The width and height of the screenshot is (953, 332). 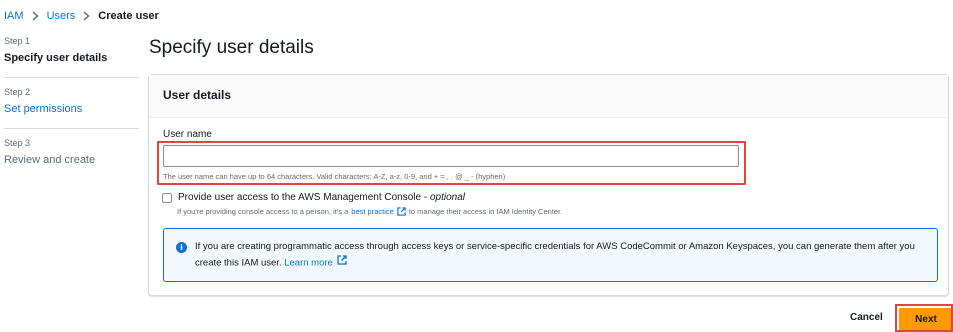 I want to click on username-input, so click(x=451, y=156).